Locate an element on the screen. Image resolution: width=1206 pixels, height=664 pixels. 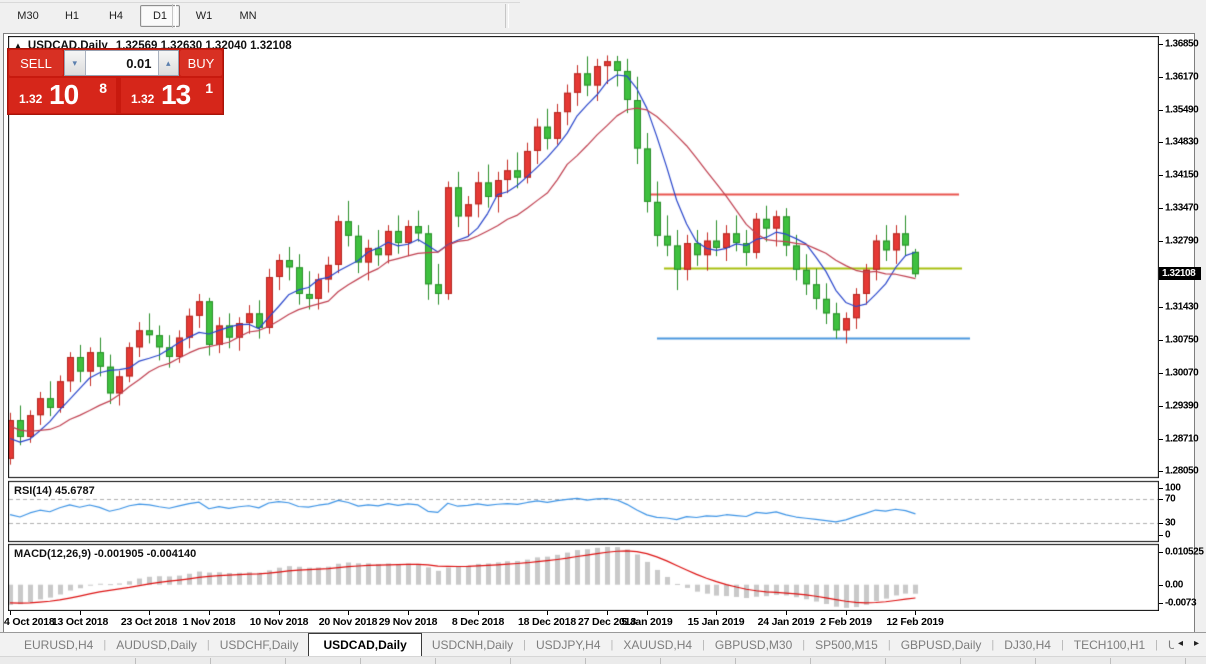
chart-tab-uk: UK is located at coordinates (1166, 645).